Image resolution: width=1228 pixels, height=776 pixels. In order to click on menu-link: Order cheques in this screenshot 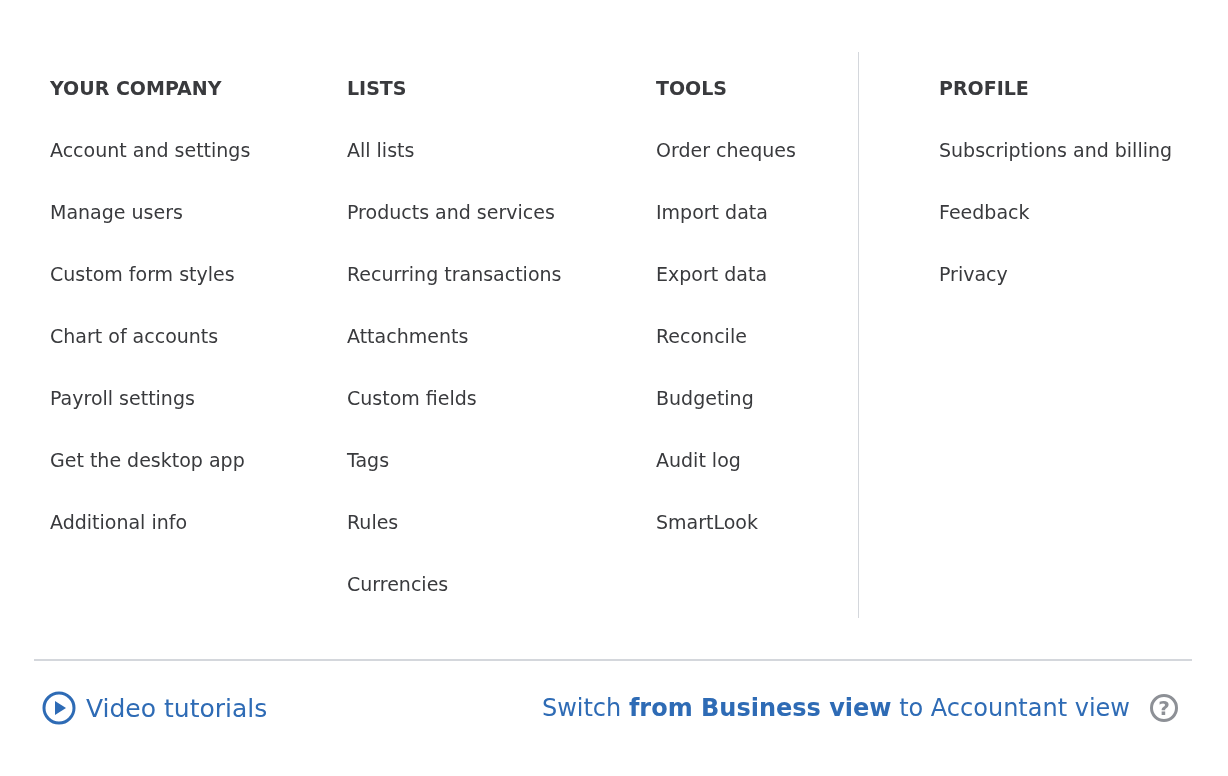, I will do `click(726, 150)`.